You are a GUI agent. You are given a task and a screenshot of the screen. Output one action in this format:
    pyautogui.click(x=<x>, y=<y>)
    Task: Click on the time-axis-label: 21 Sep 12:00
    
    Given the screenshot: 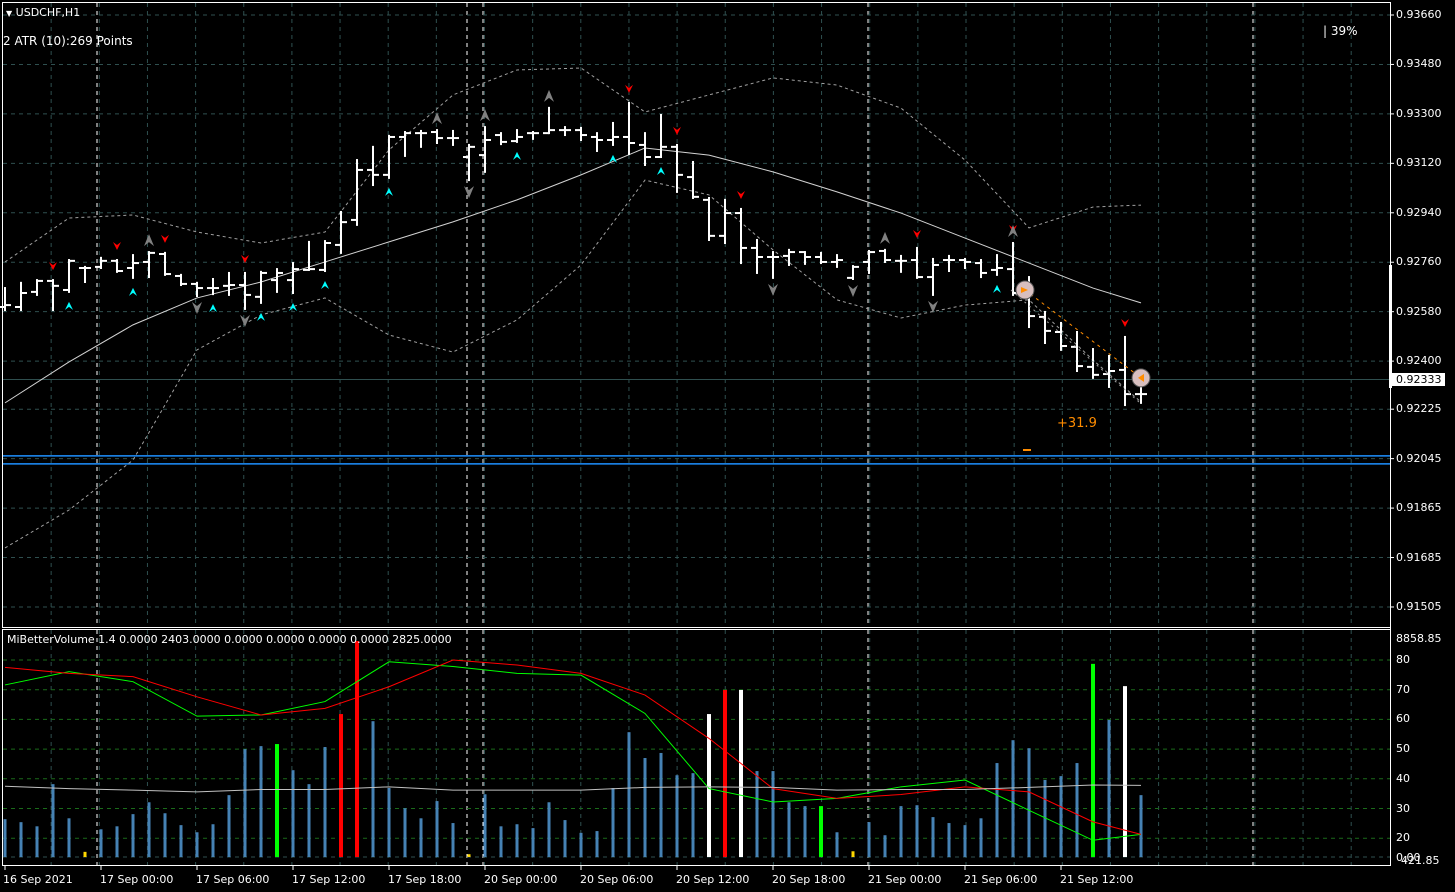 What is the action you would take?
    pyautogui.click(x=1097, y=879)
    